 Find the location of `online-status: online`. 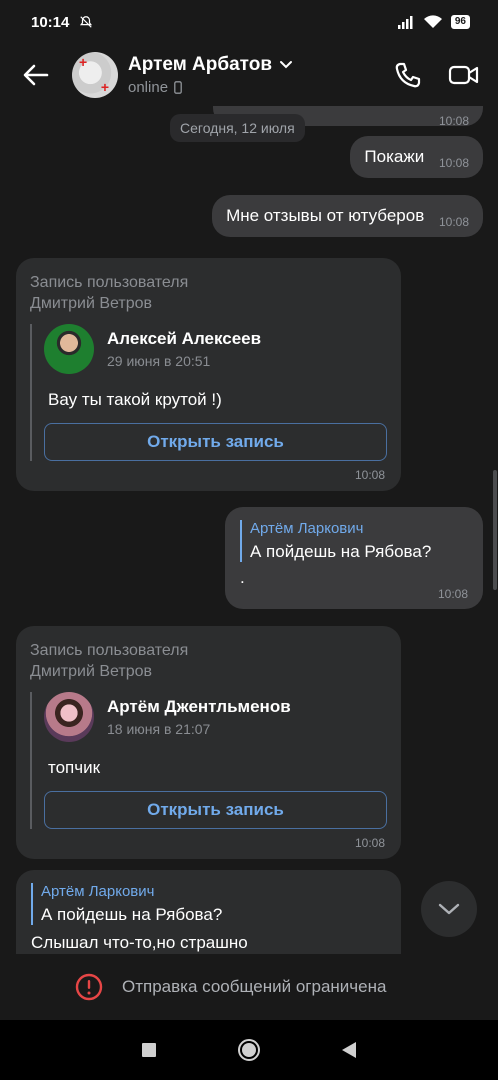

online-status: online is located at coordinates (148, 87).